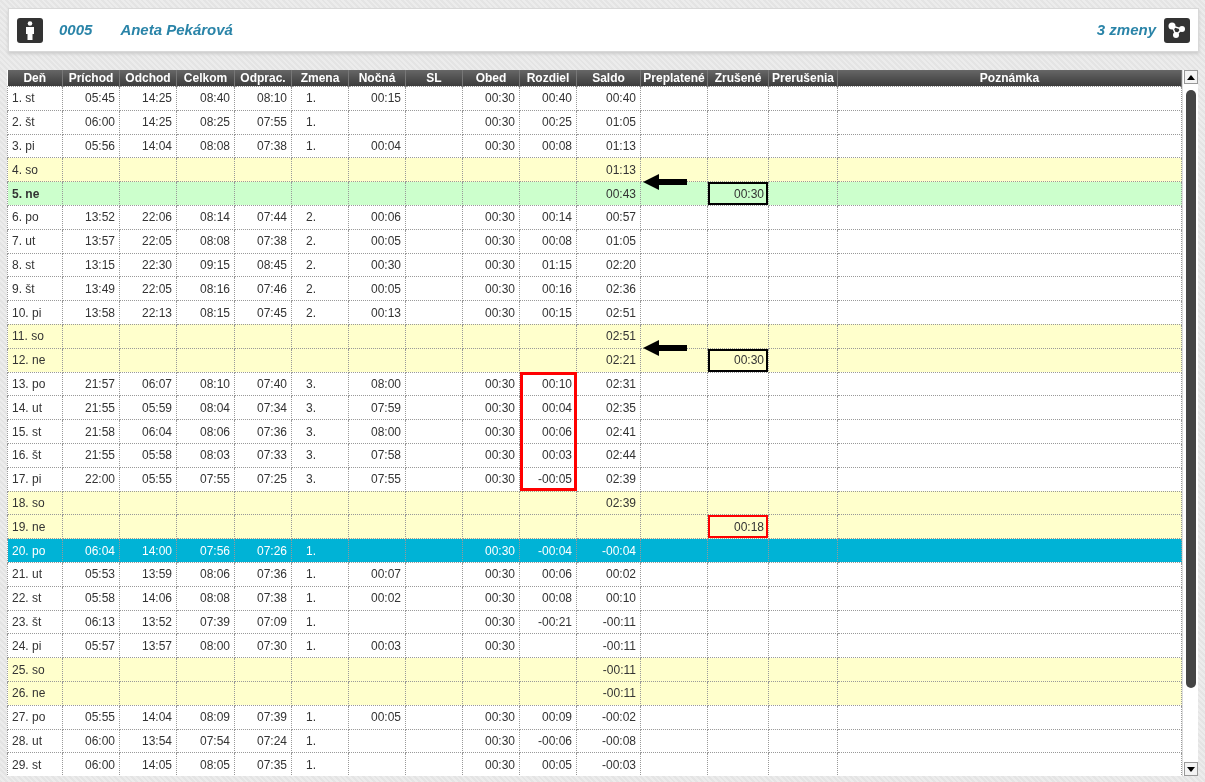 The image size is (1205, 782). I want to click on table-cell: 18. so, so click(35, 503).